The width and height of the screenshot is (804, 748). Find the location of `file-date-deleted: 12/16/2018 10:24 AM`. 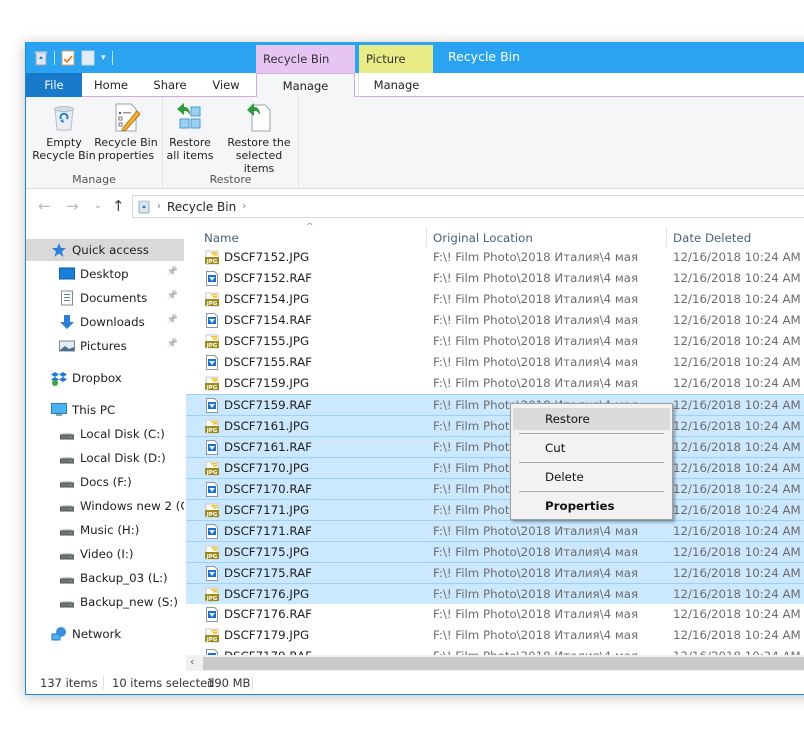

file-date-deleted: 12/16/2018 10:24 AM is located at coordinates (737, 320).